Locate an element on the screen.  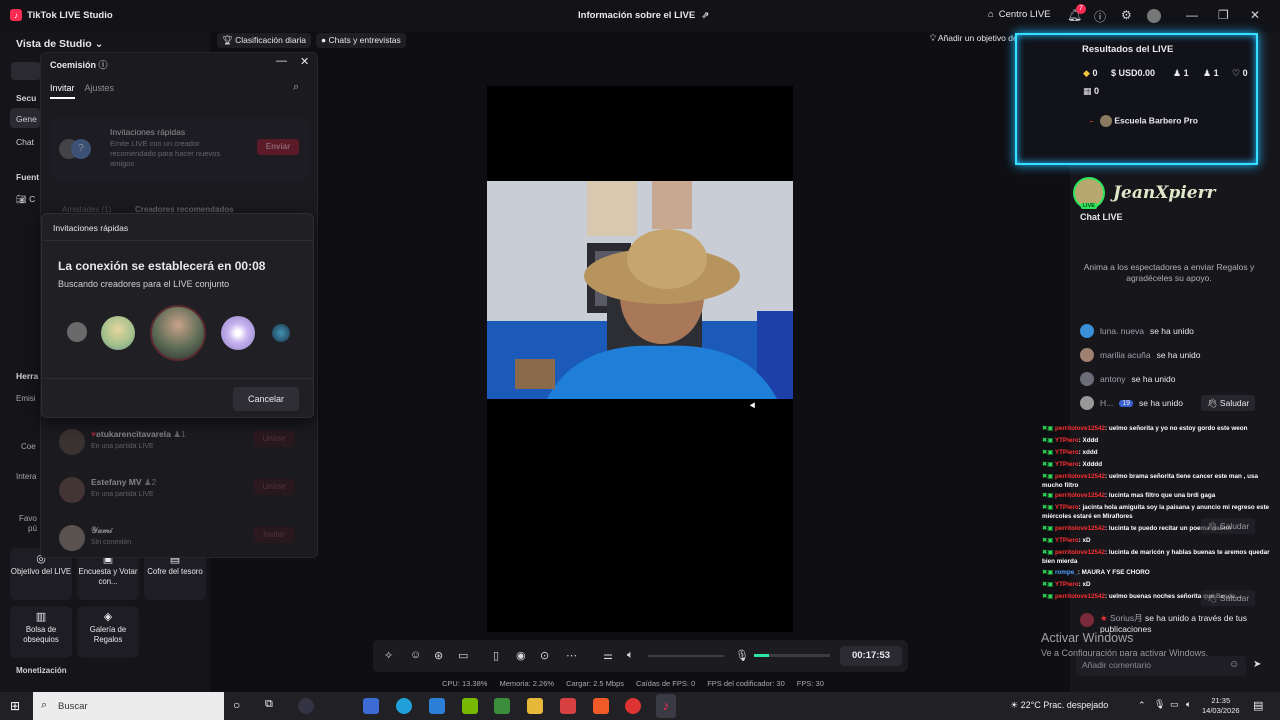
volume-slider is located at coordinates (686, 656).